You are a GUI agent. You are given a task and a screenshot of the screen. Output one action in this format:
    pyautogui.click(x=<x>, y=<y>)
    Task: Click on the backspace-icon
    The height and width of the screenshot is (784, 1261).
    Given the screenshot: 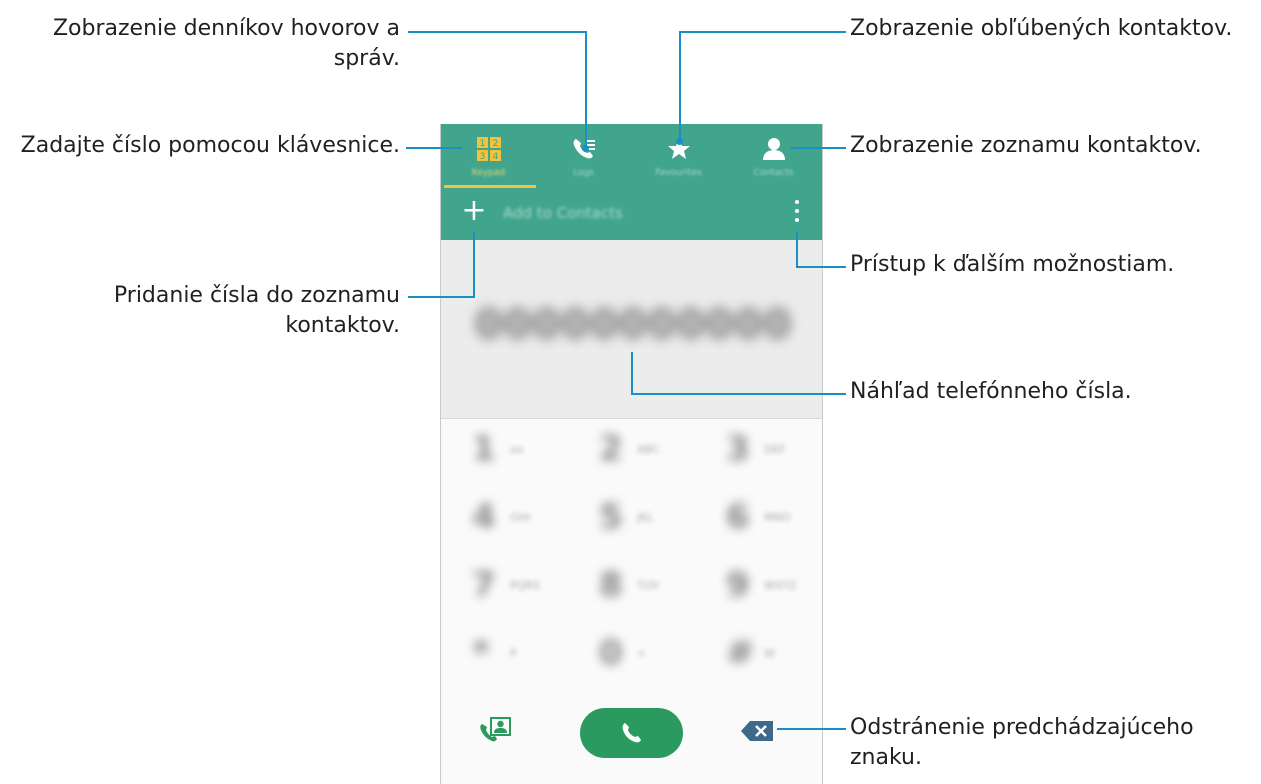 What is the action you would take?
    pyautogui.click(x=757, y=731)
    